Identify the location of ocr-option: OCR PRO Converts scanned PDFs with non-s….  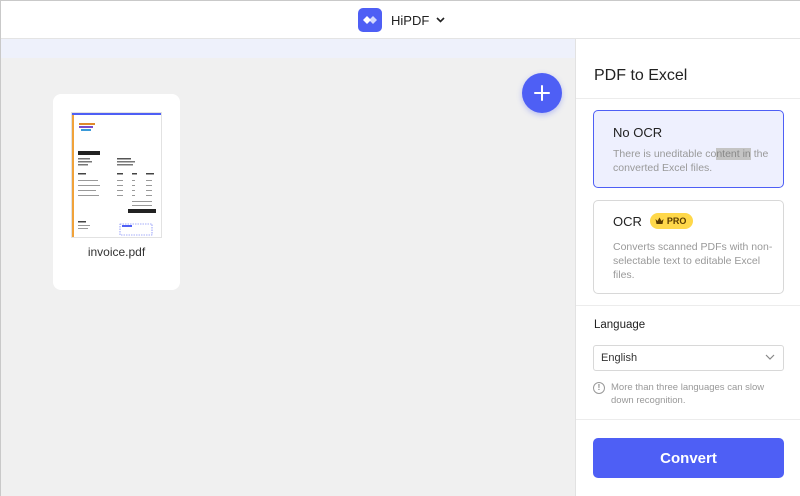
(688, 247).